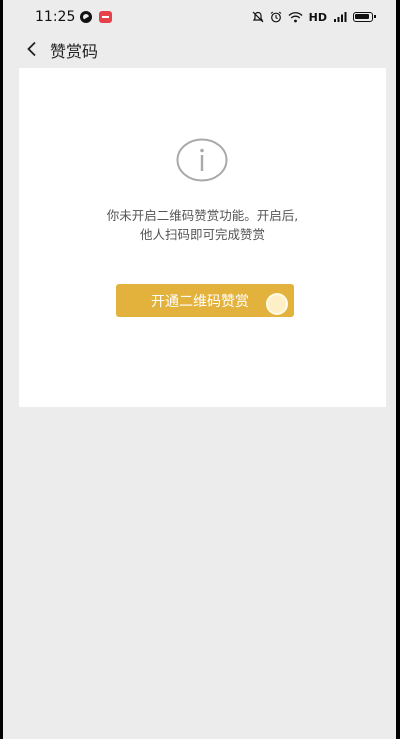 This screenshot has width=400, height=739. Describe the element at coordinates (200, 301) in the screenshot. I see `enable-button-label: 开通二维码赞赏` at that location.